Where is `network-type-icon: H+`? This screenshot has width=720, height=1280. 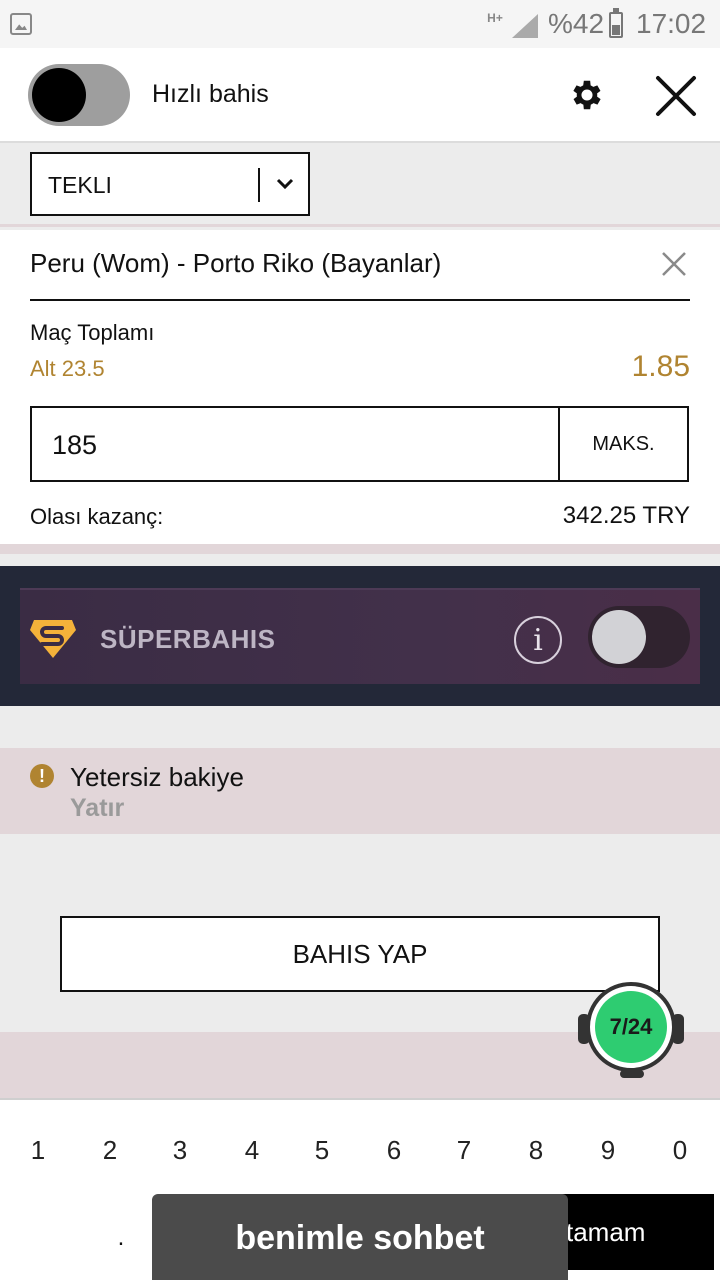 network-type-icon: H+ is located at coordinates (495, 18).